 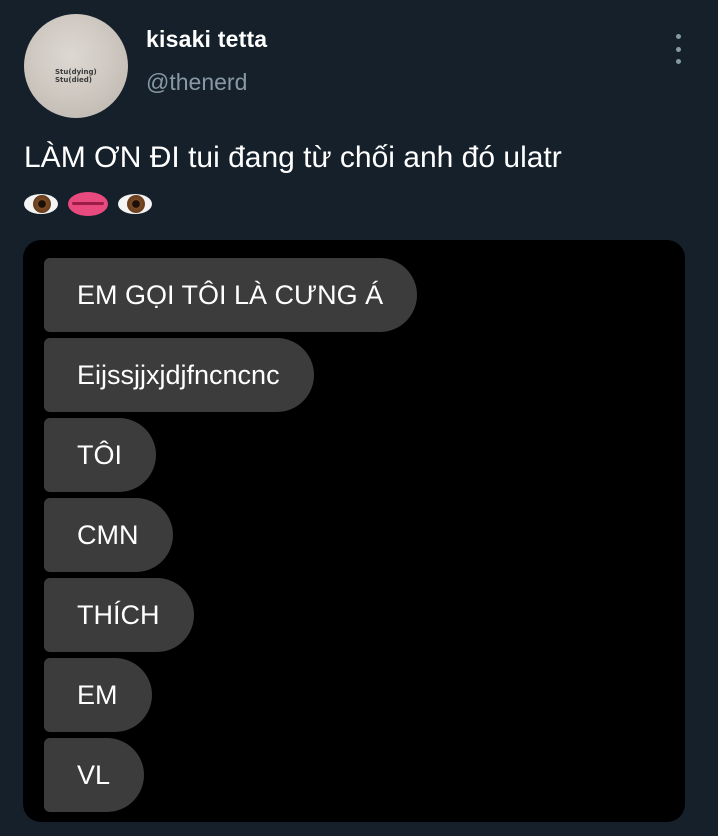 What do you see at coordinates (76, 72) in the screenshot?
I see `avatar-text-line-1: Stu(dying)` at bounding box center [76, 72].